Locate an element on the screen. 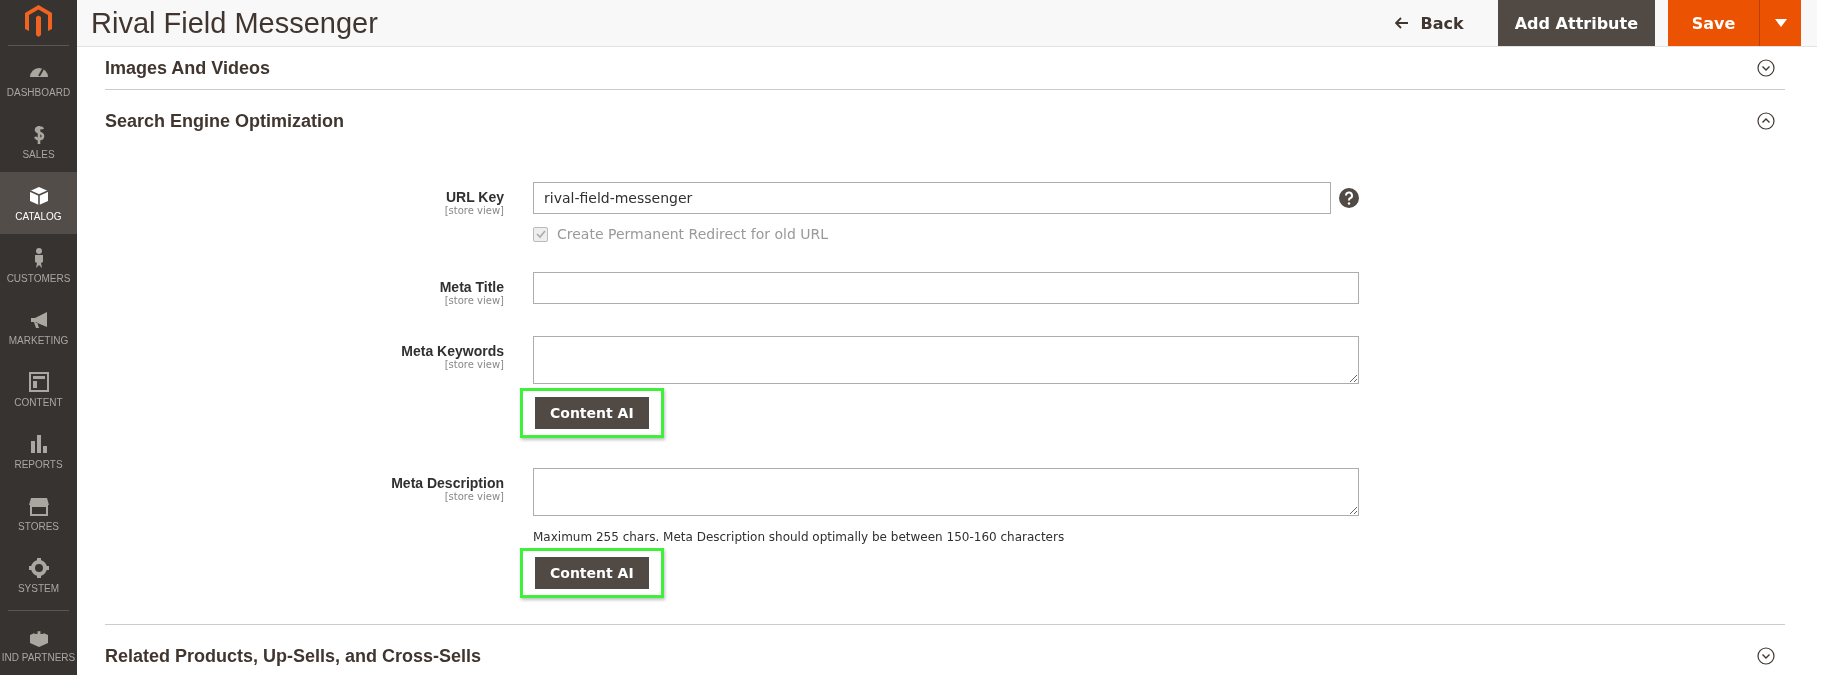  section-header: Images And Videos is located at coordinates (945, 68).